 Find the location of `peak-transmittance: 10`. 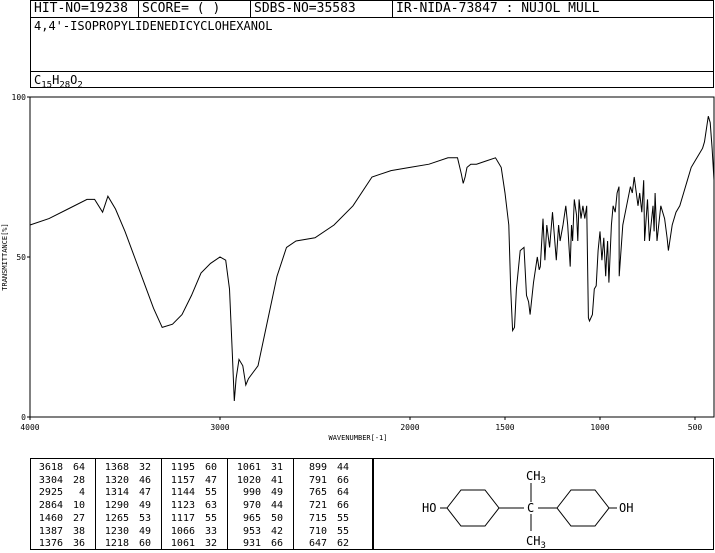

peak-transmittance: 10 is located at coordinates (78, 506).